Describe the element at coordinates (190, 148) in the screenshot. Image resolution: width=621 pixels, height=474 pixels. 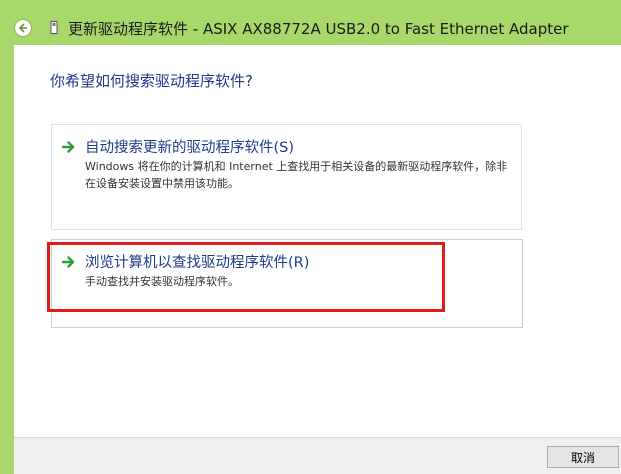
I see `option-auto-search-title: 自动搜索更新的驱动程序软件(S)` at that location.